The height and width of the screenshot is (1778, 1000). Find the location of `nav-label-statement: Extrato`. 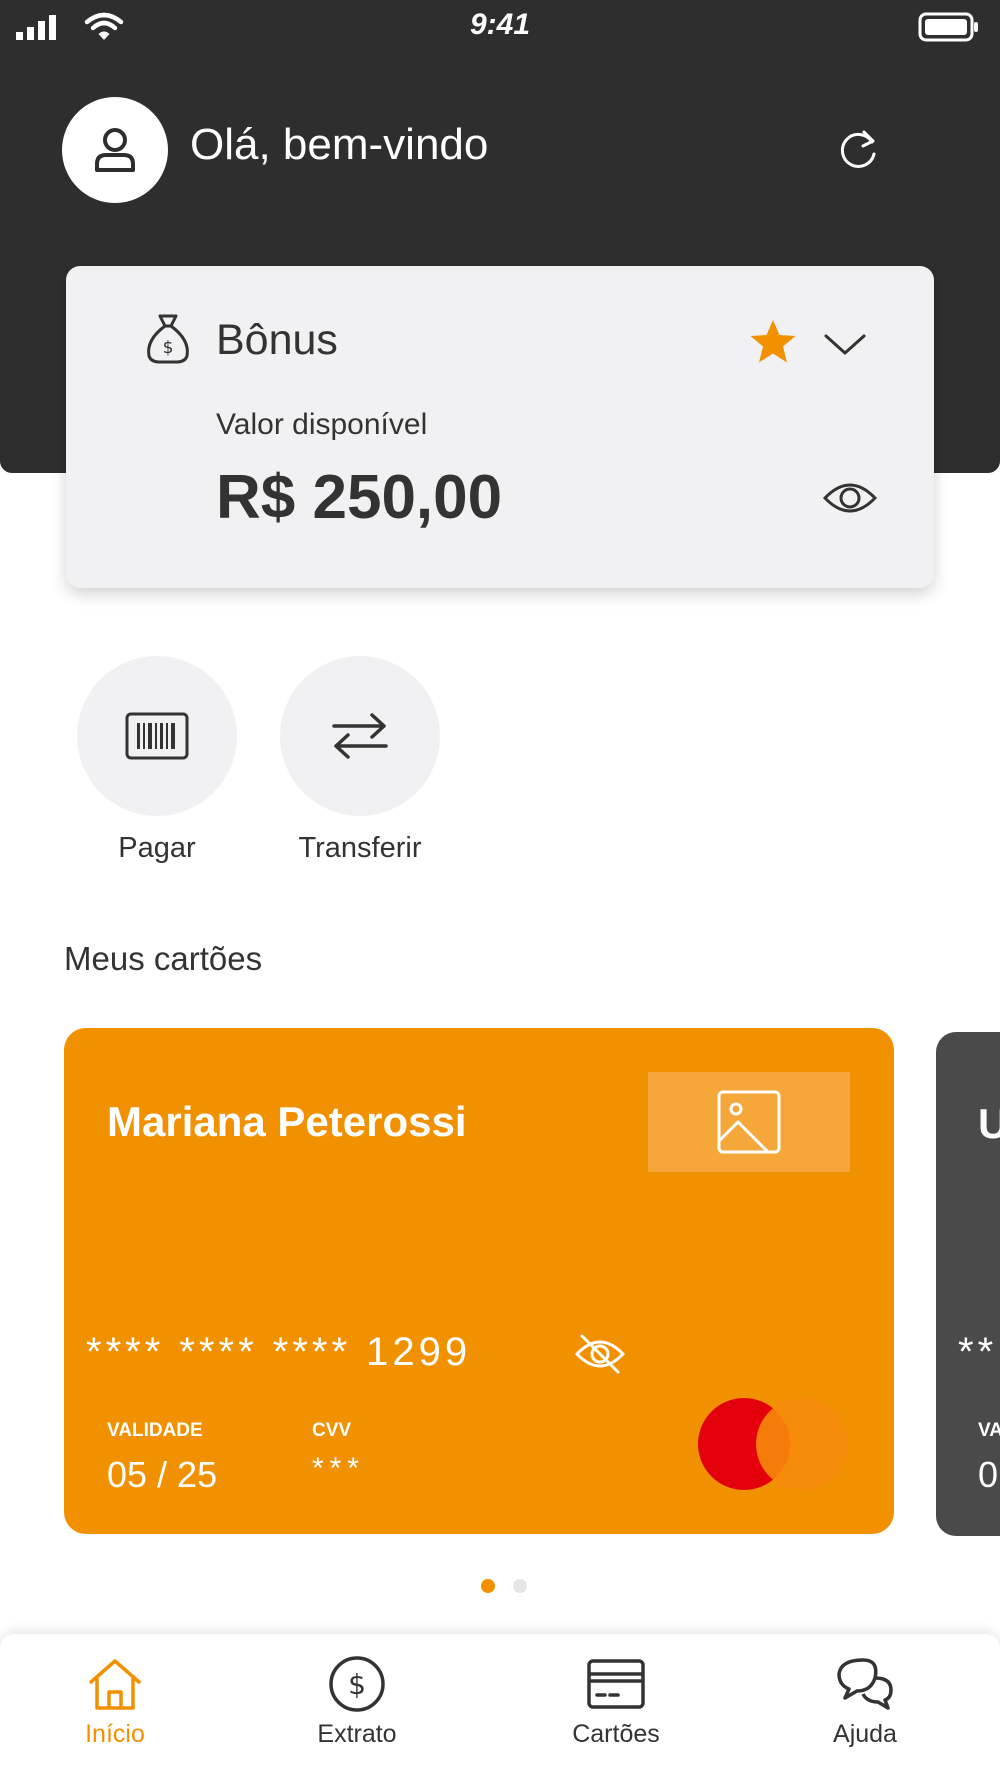

nav-label-statement: Extrato is located at coordinates (357, 1734).